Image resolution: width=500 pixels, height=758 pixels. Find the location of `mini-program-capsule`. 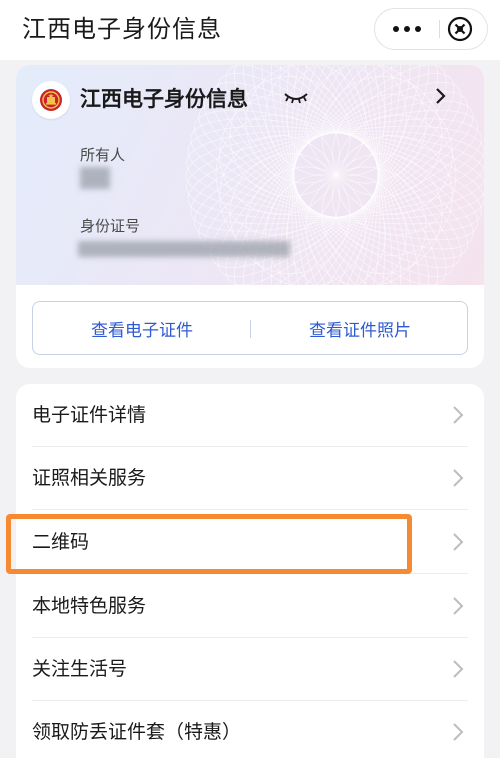

mini-program-capsule is located at coordinates (431, 29).